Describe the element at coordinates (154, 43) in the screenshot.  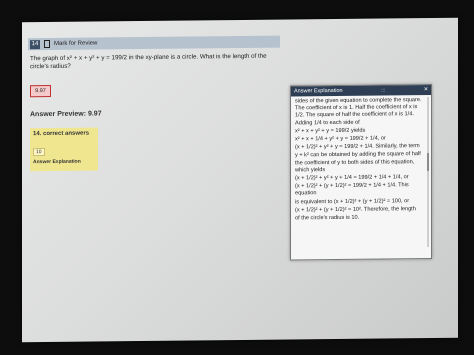
I see `review-bar: 14 Mark for Review` at that location.